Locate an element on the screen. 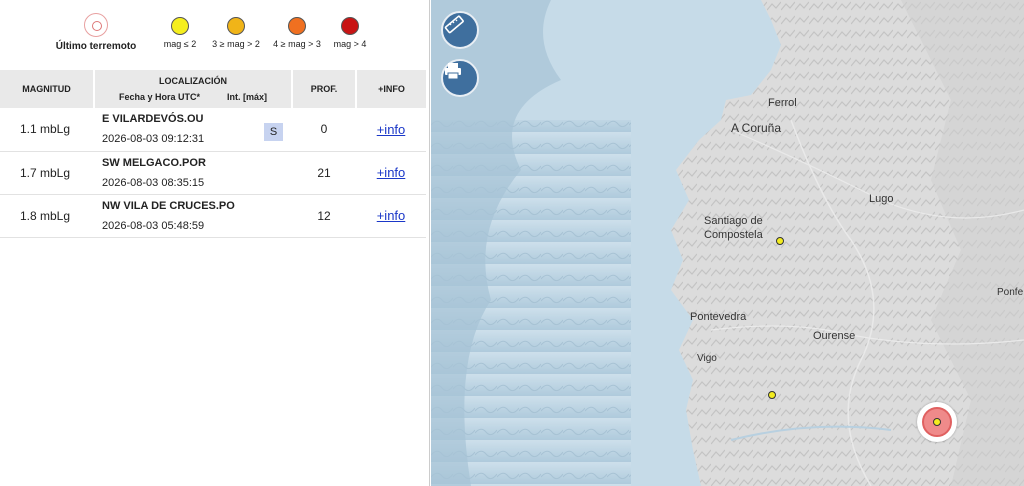  intensity-badge: S is located at coordinates (273, 132).